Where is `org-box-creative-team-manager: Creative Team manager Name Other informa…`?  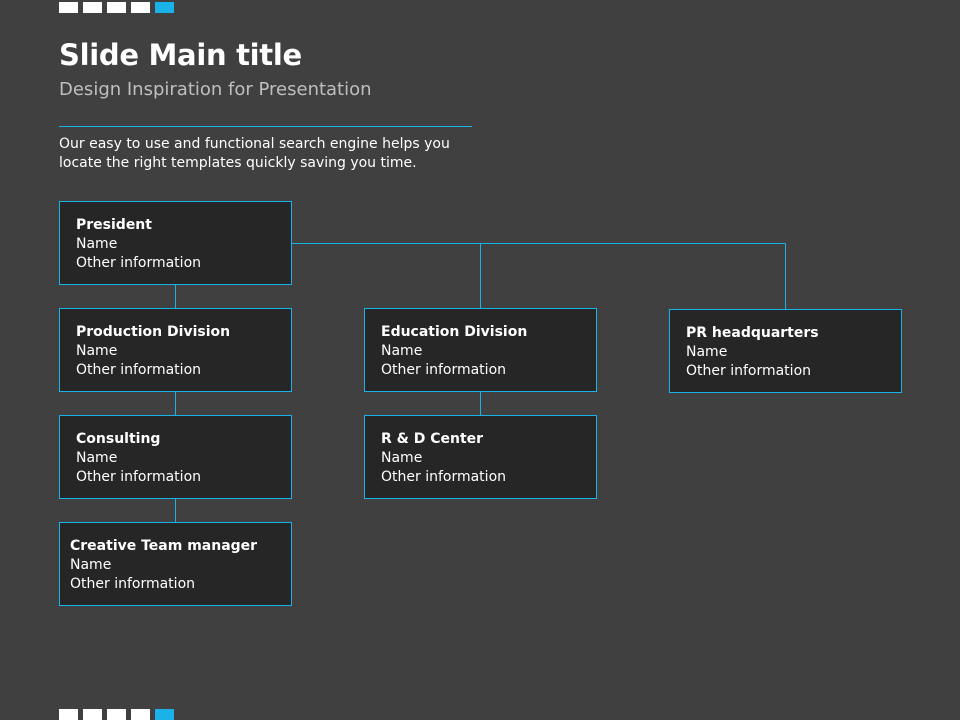 org-box-creative-team-manager: Creative Team manager Name Other informa… is located at coordinates (175, 564).